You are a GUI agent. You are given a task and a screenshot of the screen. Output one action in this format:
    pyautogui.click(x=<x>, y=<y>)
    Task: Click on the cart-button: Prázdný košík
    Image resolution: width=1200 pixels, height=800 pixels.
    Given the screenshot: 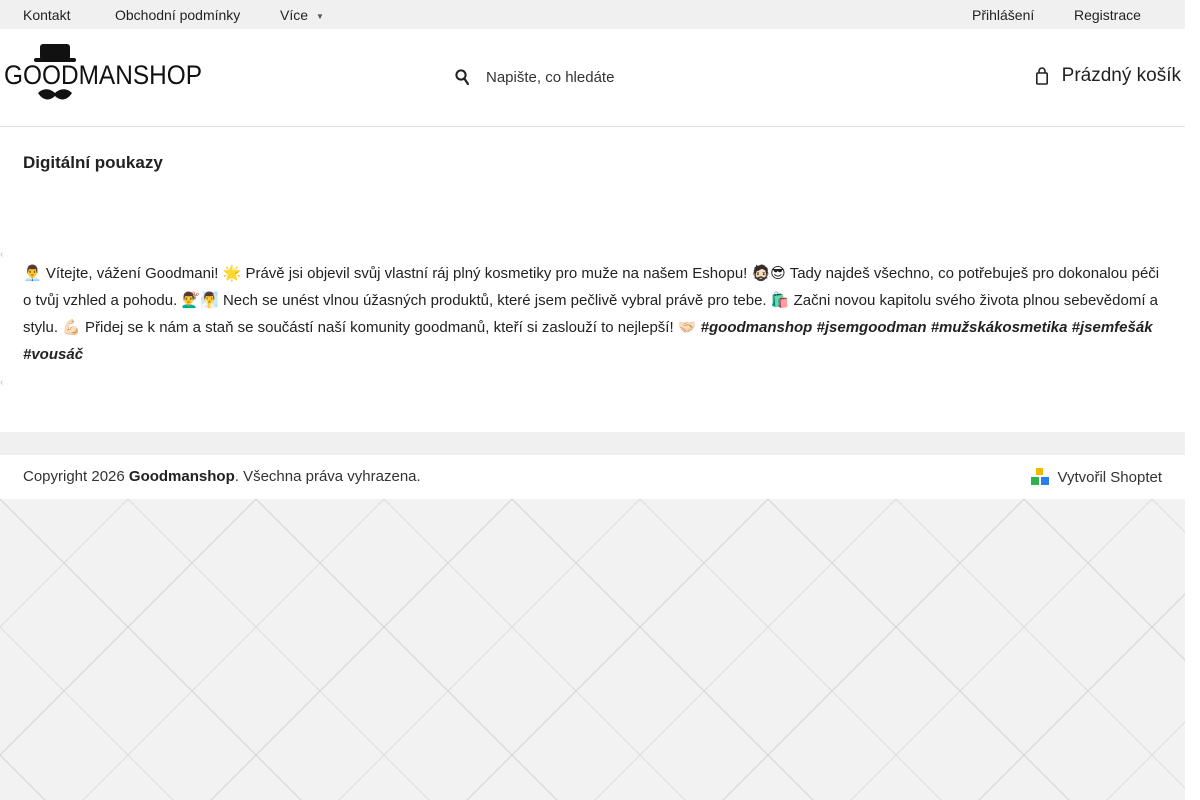 What is the action you would take?
    pyautogui.click(x=1108, y=76)
    